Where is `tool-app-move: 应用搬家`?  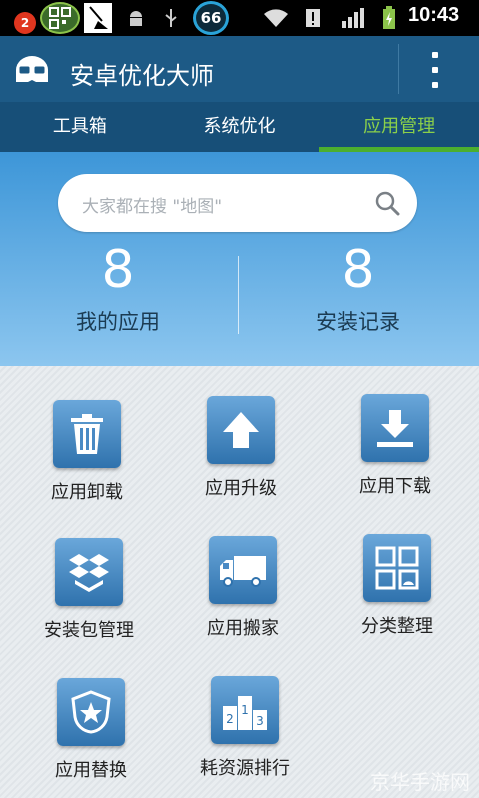 tool-app-move: 应用搬家 is located at coordinates (243, 588).